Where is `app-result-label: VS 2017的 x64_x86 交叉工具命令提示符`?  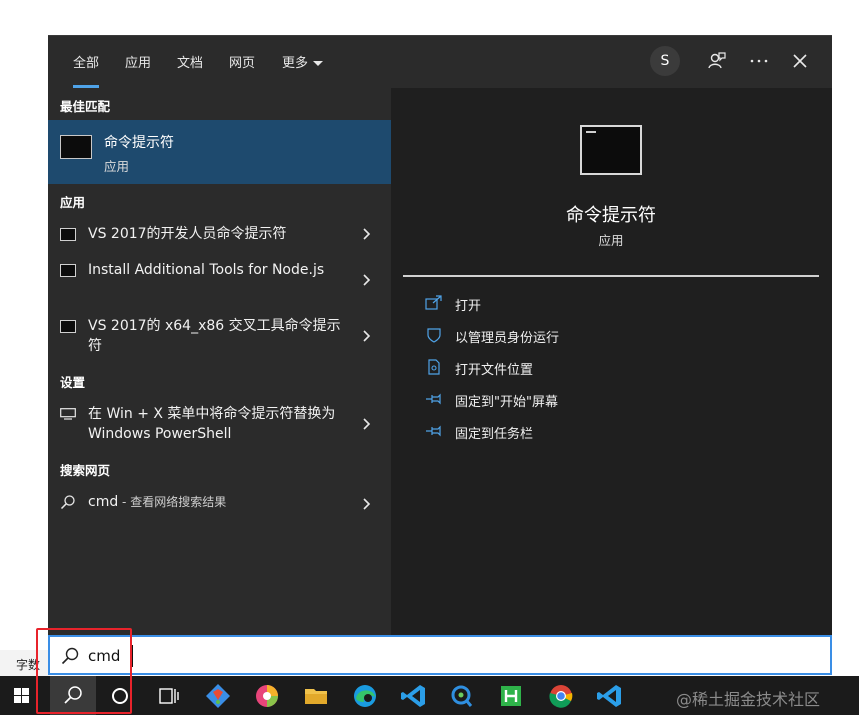 app-result-label: VS 2017的 x64_x86 交叉工具命令提示符 is located at coordinates (214, 336).